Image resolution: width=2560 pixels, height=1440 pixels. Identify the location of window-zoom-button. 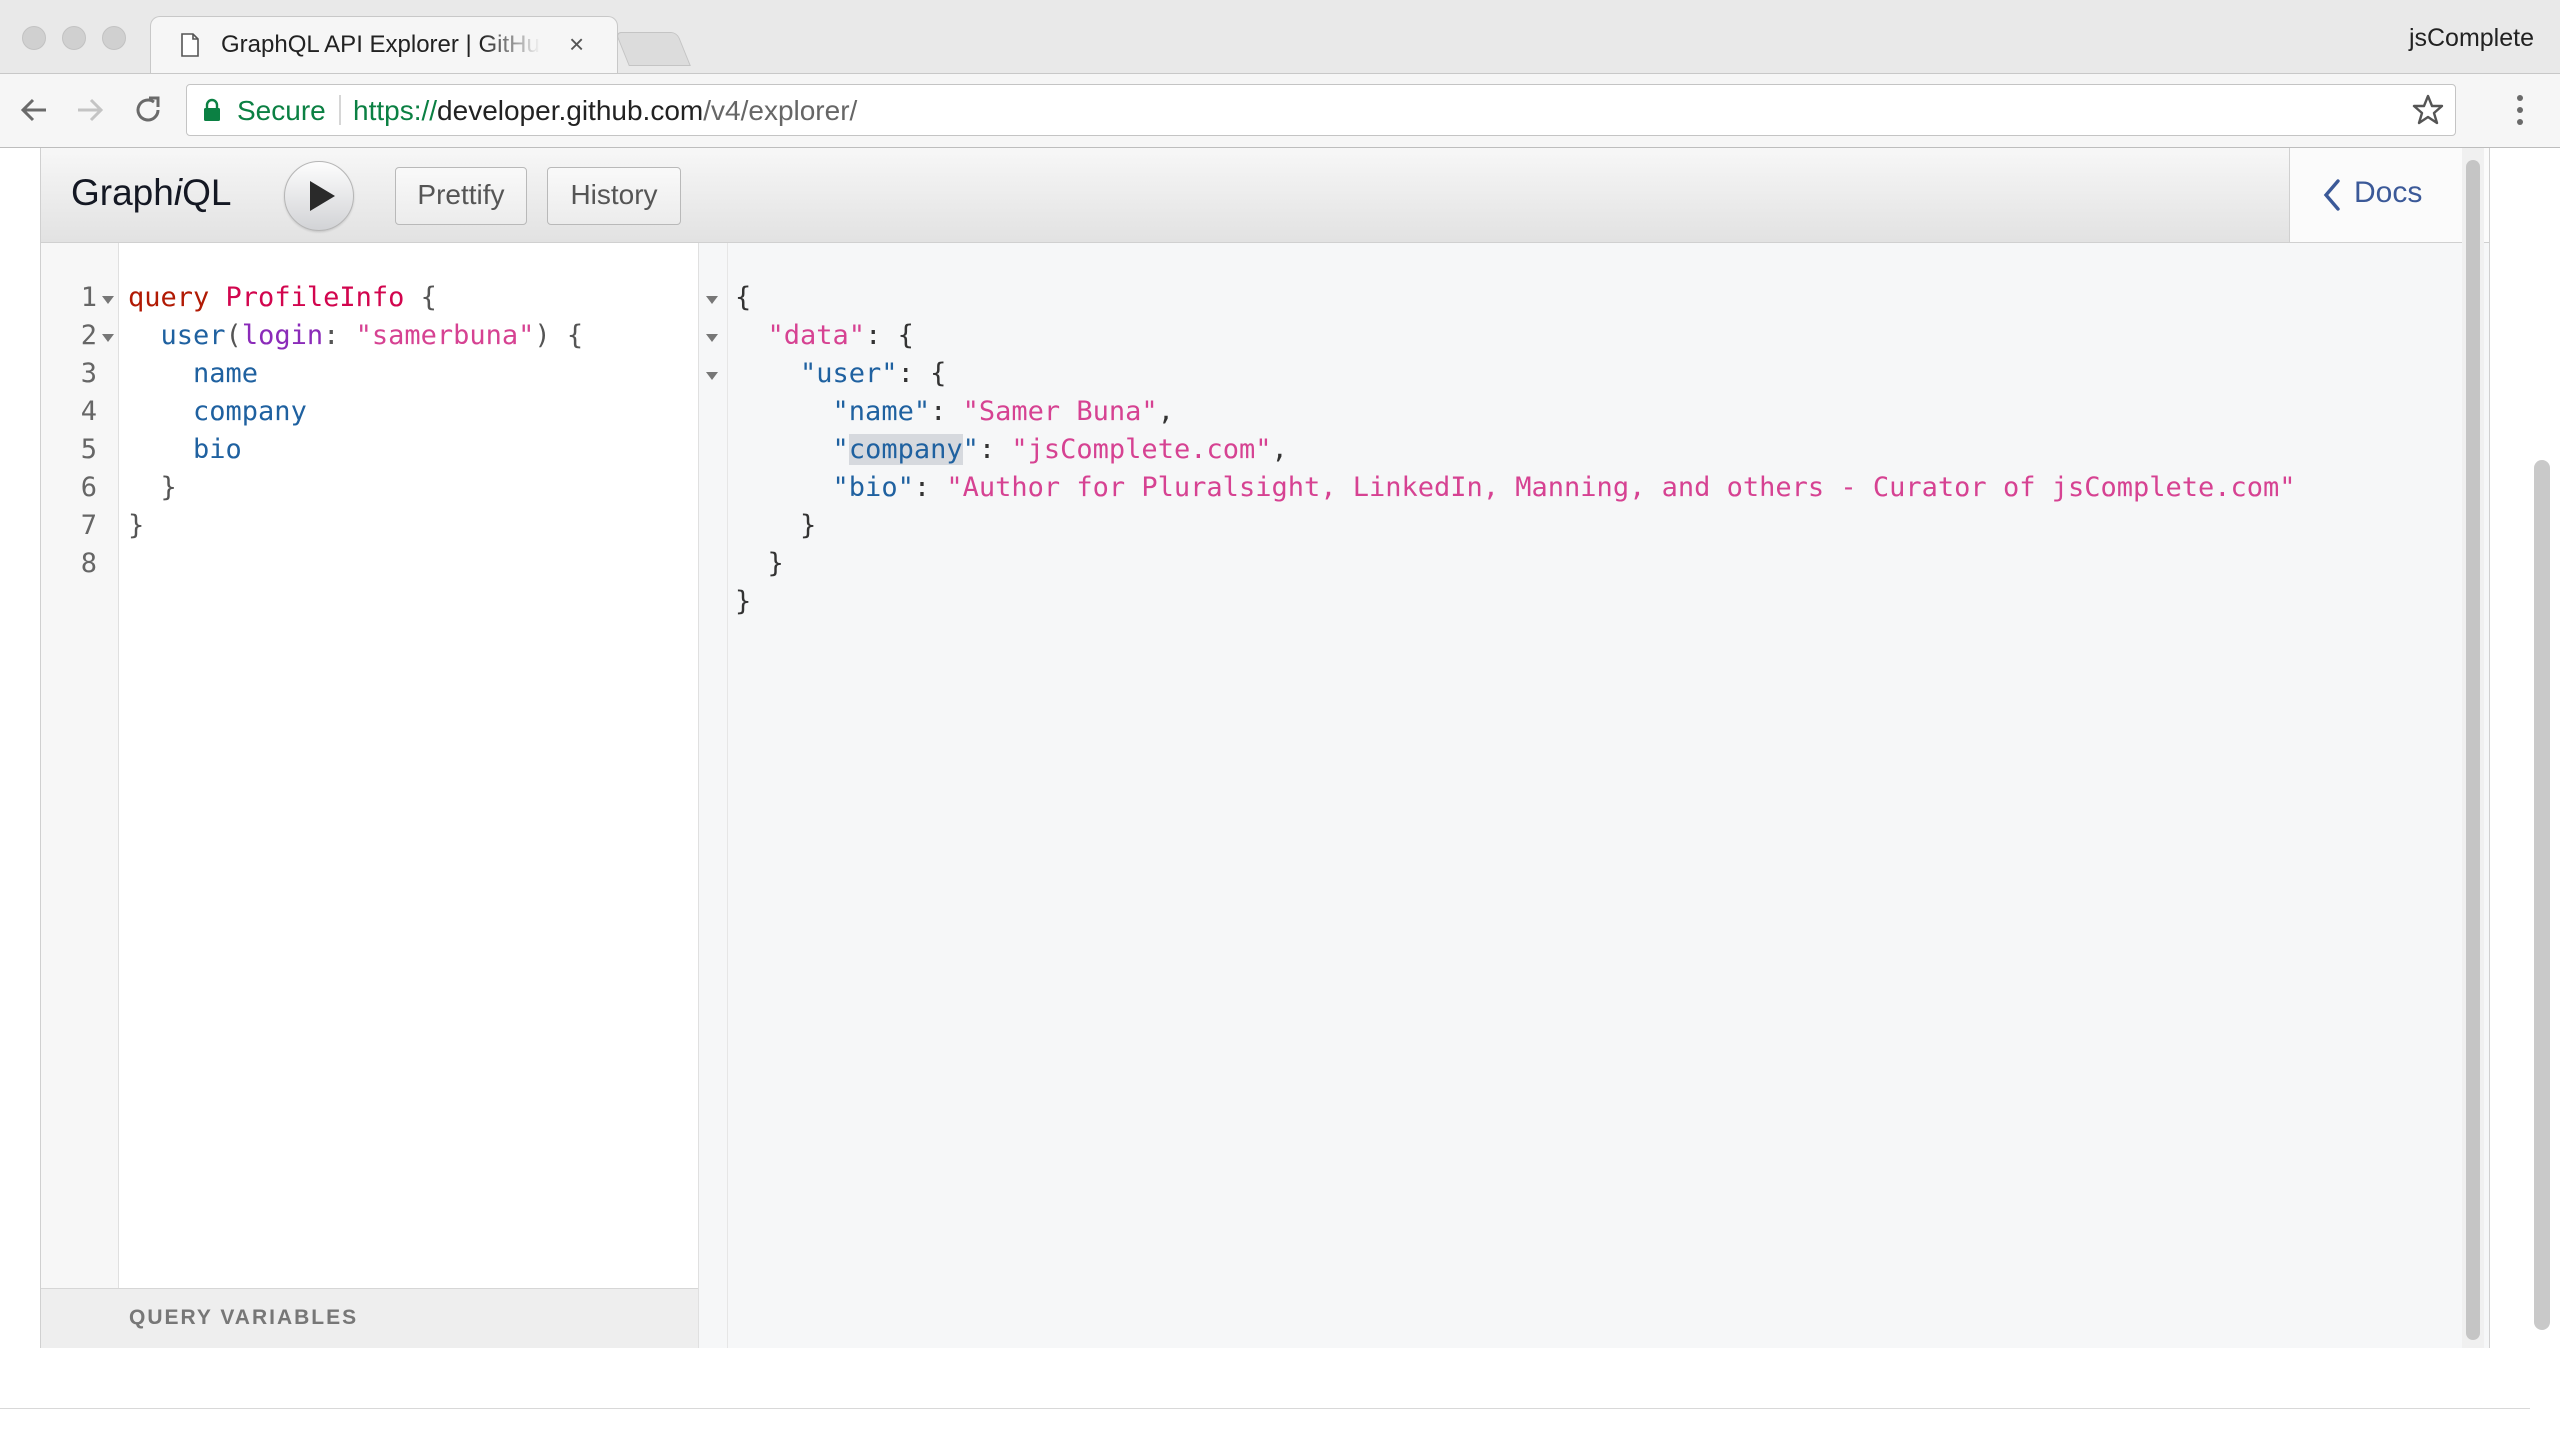
(114, 38).